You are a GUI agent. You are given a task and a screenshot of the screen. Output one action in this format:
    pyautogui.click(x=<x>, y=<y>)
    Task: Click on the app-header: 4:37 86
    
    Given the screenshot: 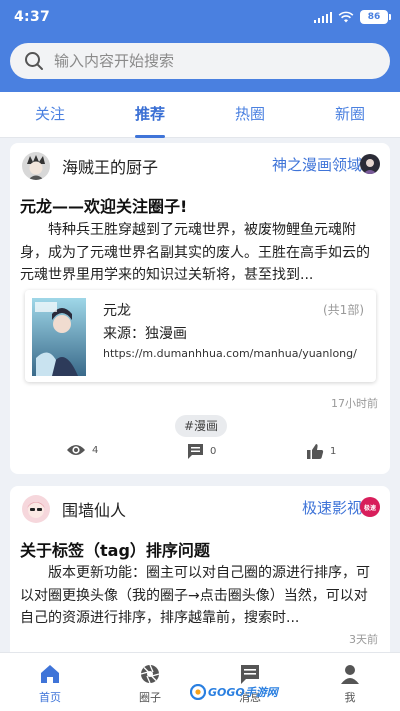 What is the action you would take?
    pyautogui.click(x=200, y=46)
    